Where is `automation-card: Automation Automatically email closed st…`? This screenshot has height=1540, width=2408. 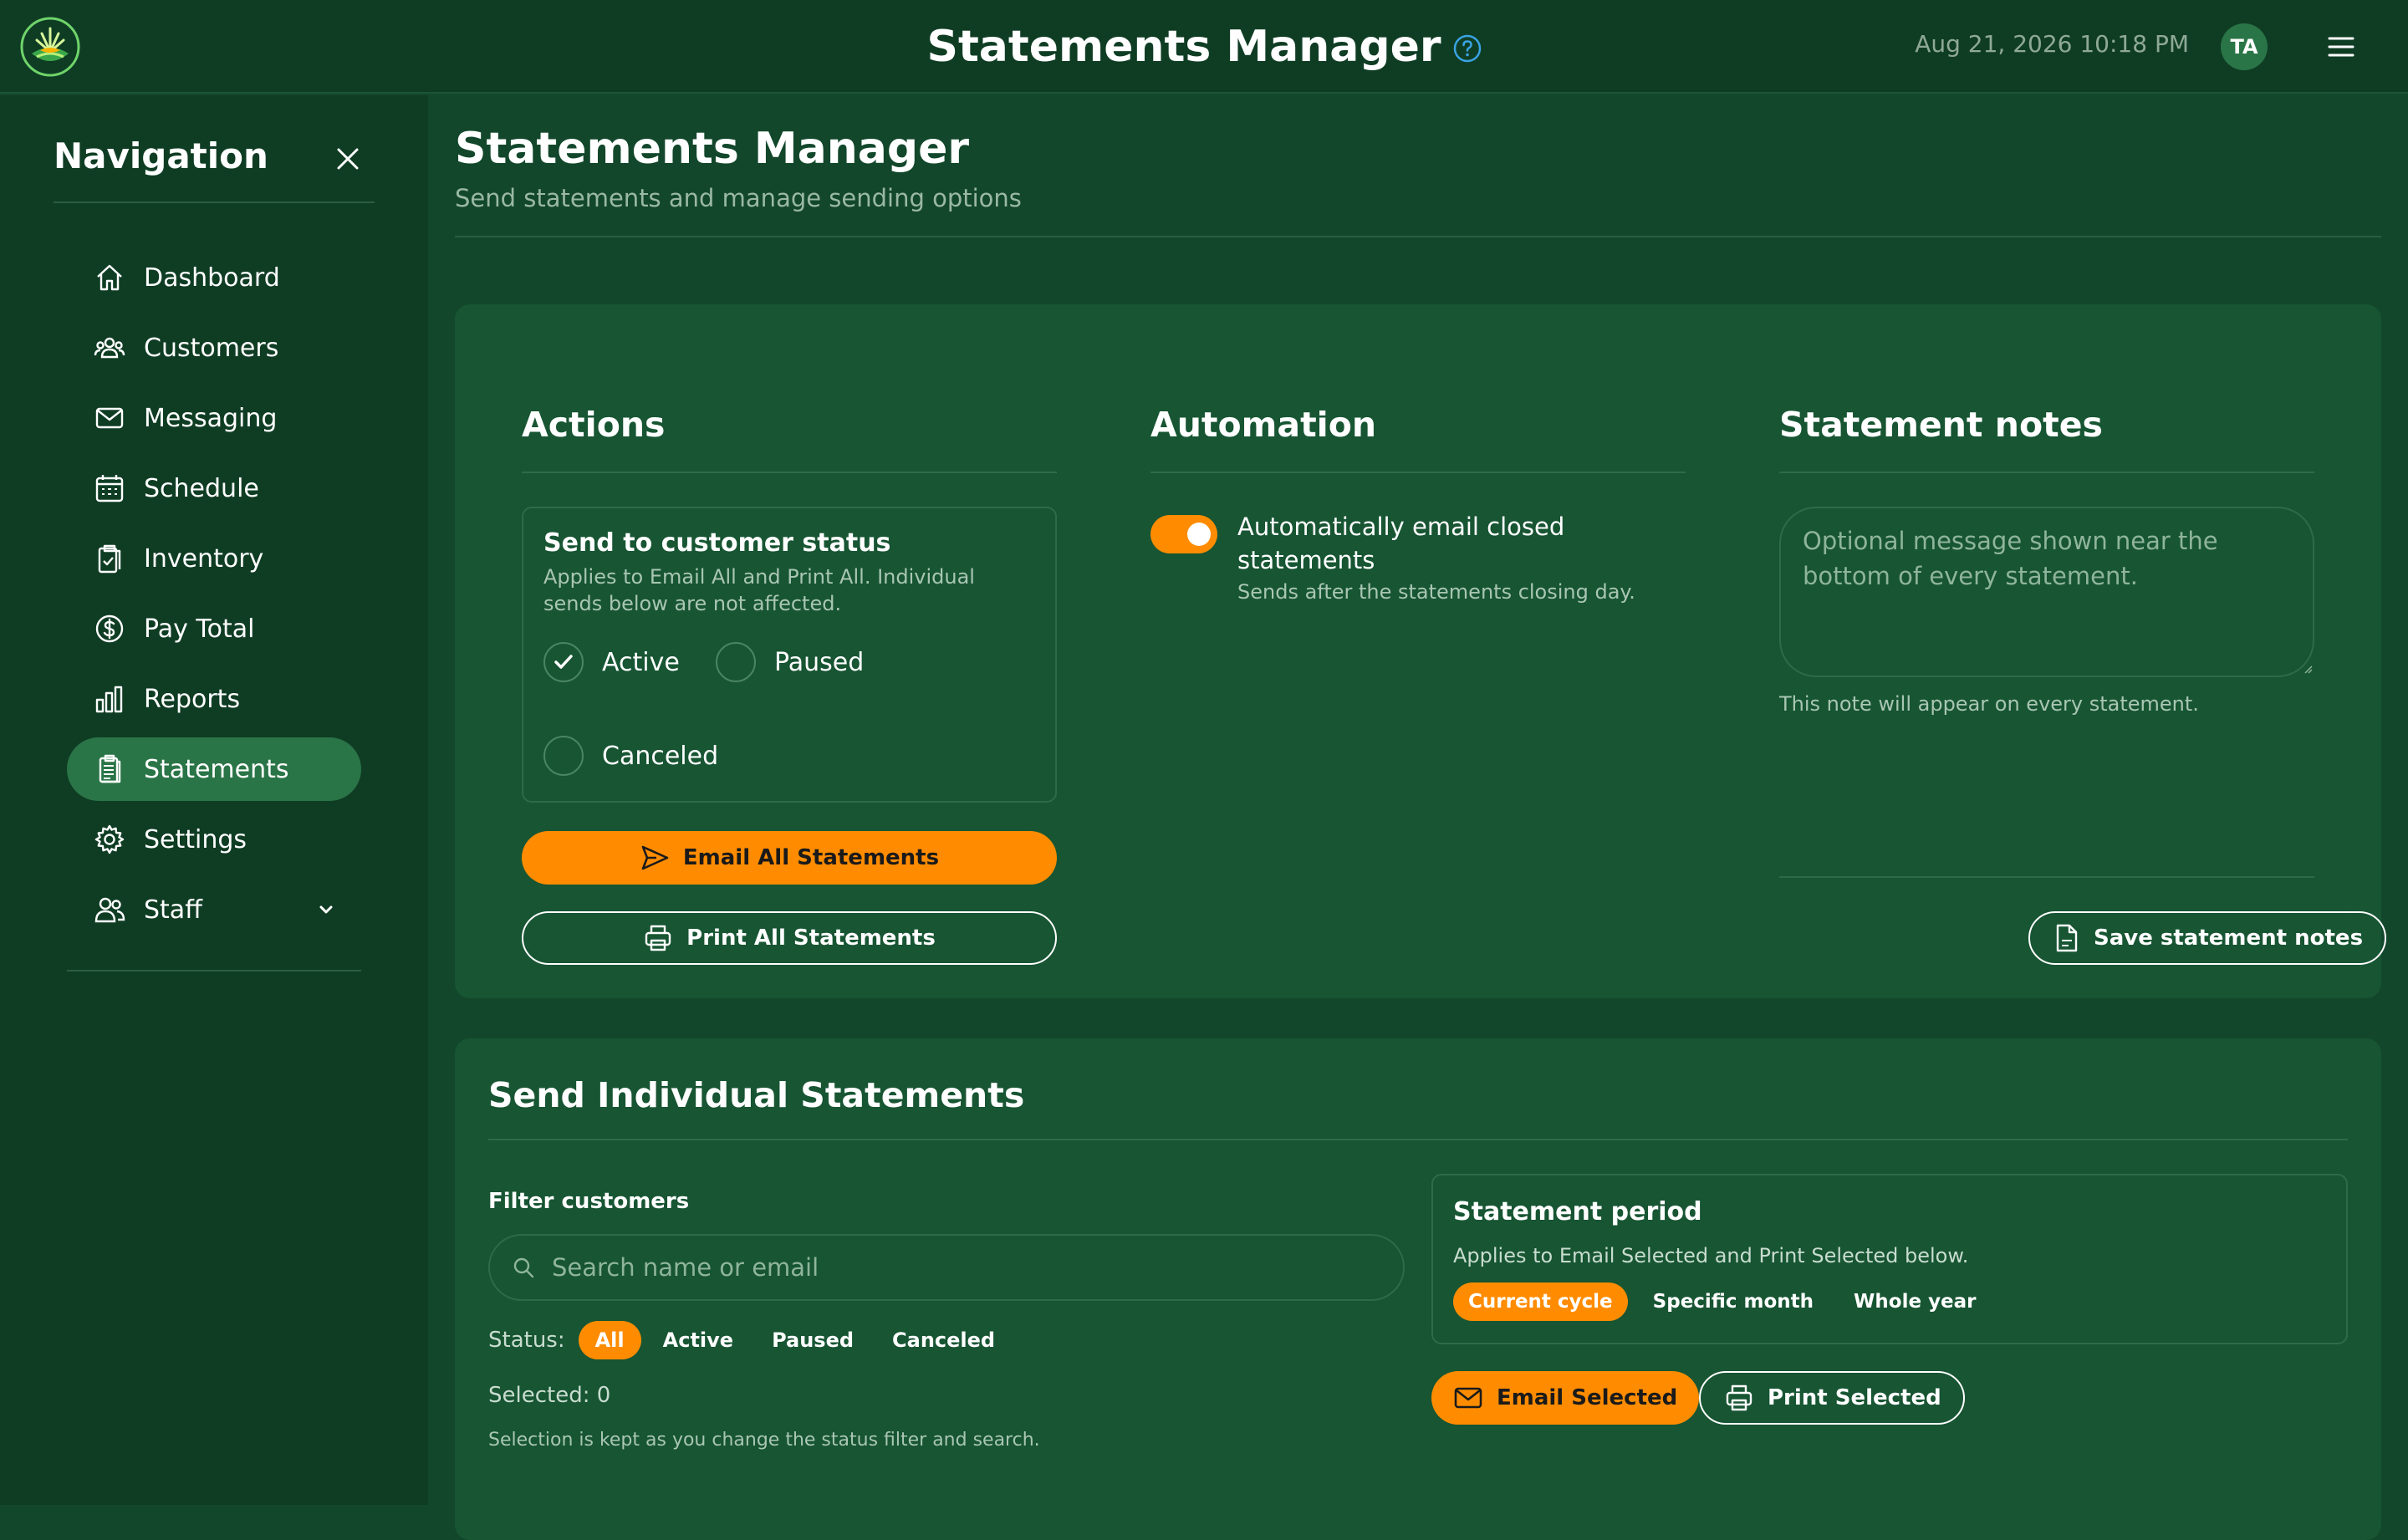 automation-card: Automation Automatically email closed st… is located at coordinates (1417, 637).